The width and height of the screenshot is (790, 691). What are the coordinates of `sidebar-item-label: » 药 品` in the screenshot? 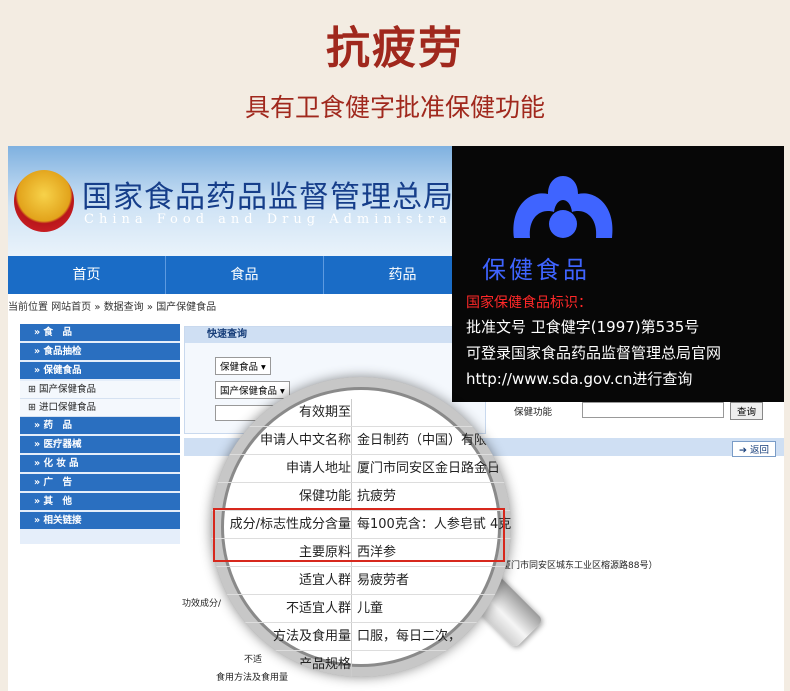 It's located at (53, 425).